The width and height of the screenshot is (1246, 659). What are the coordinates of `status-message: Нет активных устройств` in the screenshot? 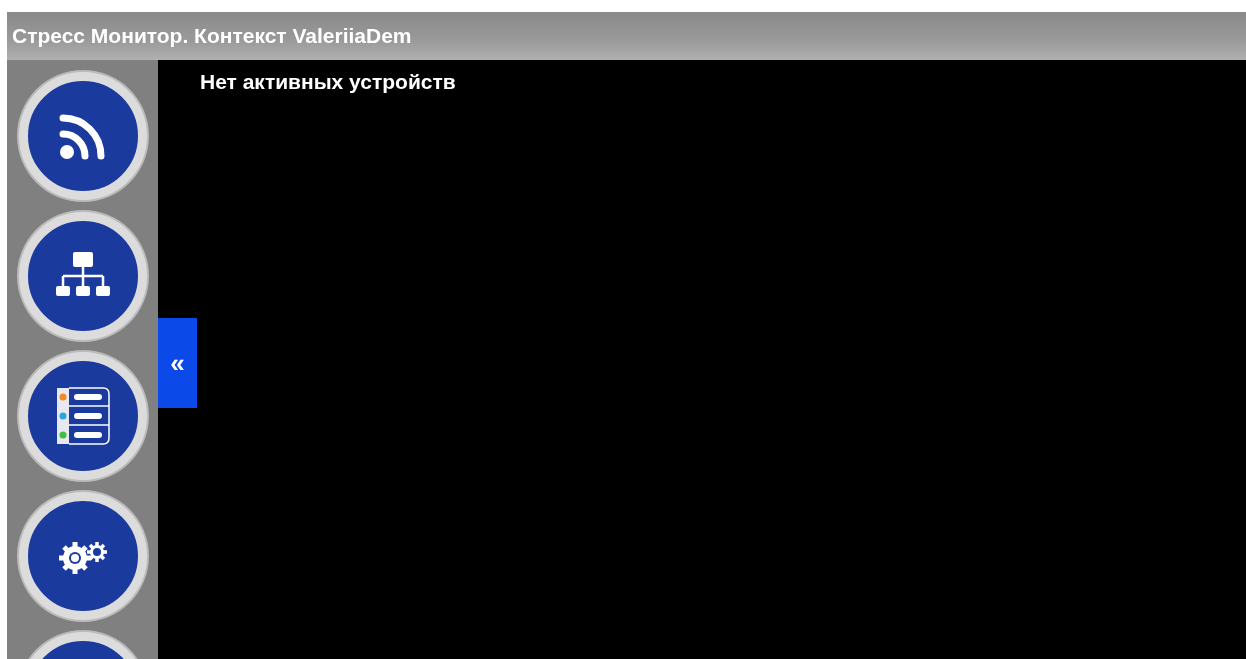 It's located at (328, 81).